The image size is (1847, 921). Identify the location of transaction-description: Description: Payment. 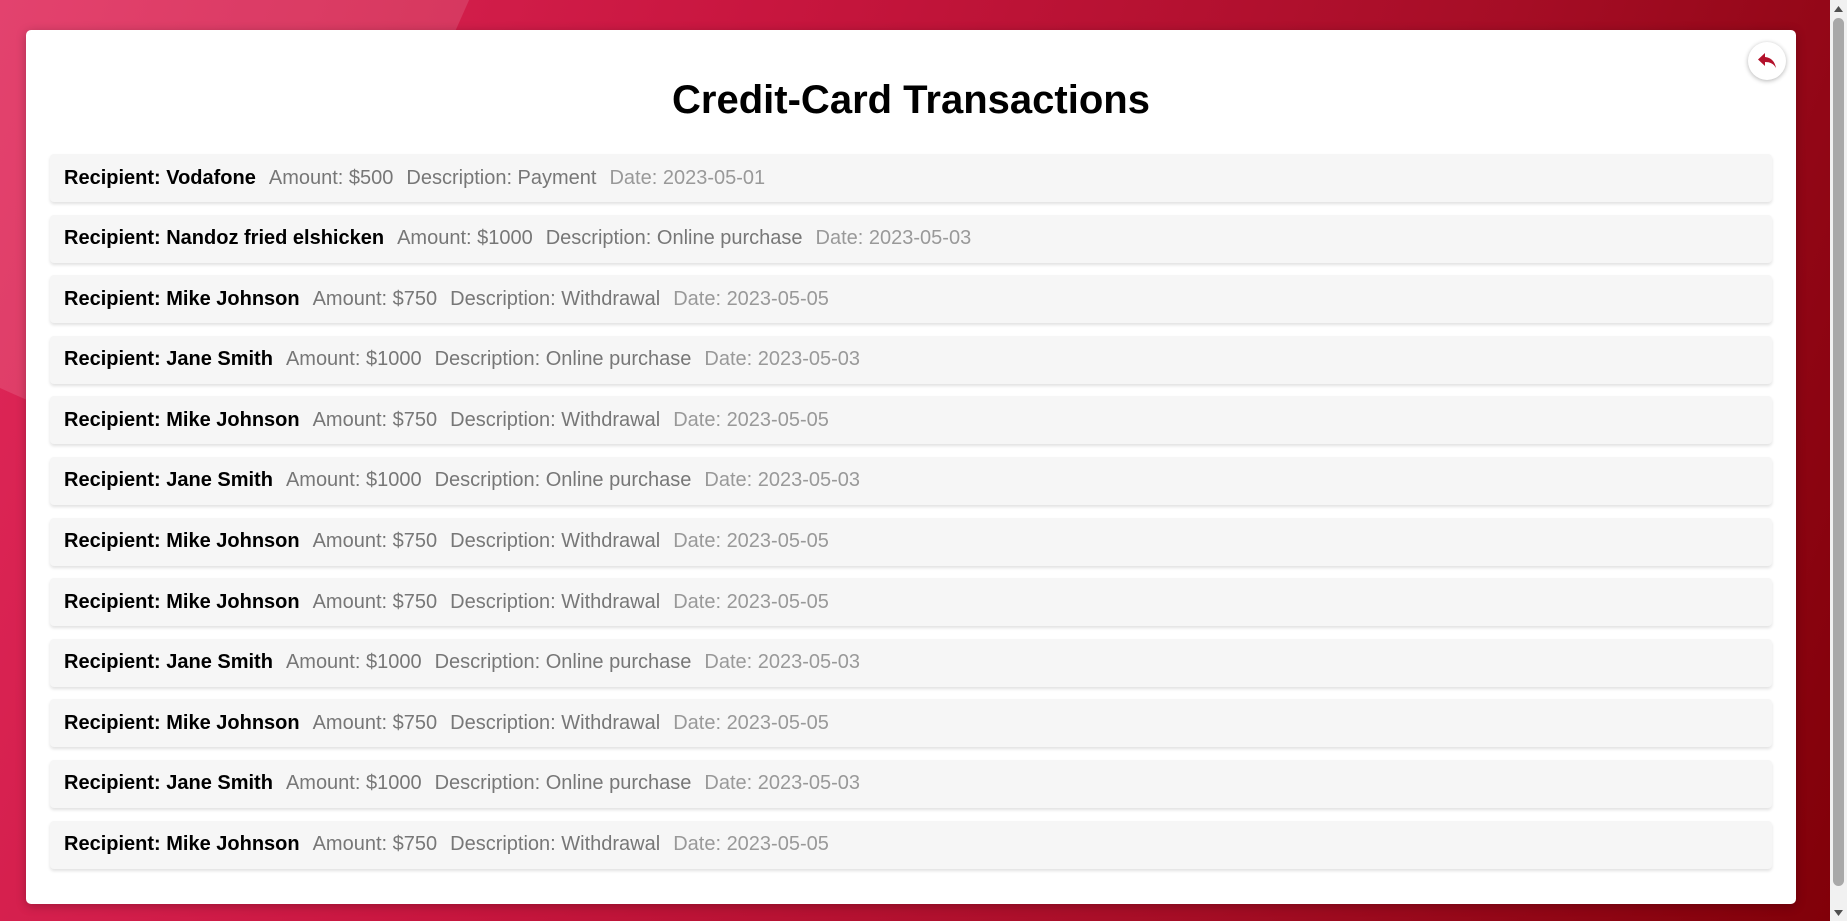
(501, 177).